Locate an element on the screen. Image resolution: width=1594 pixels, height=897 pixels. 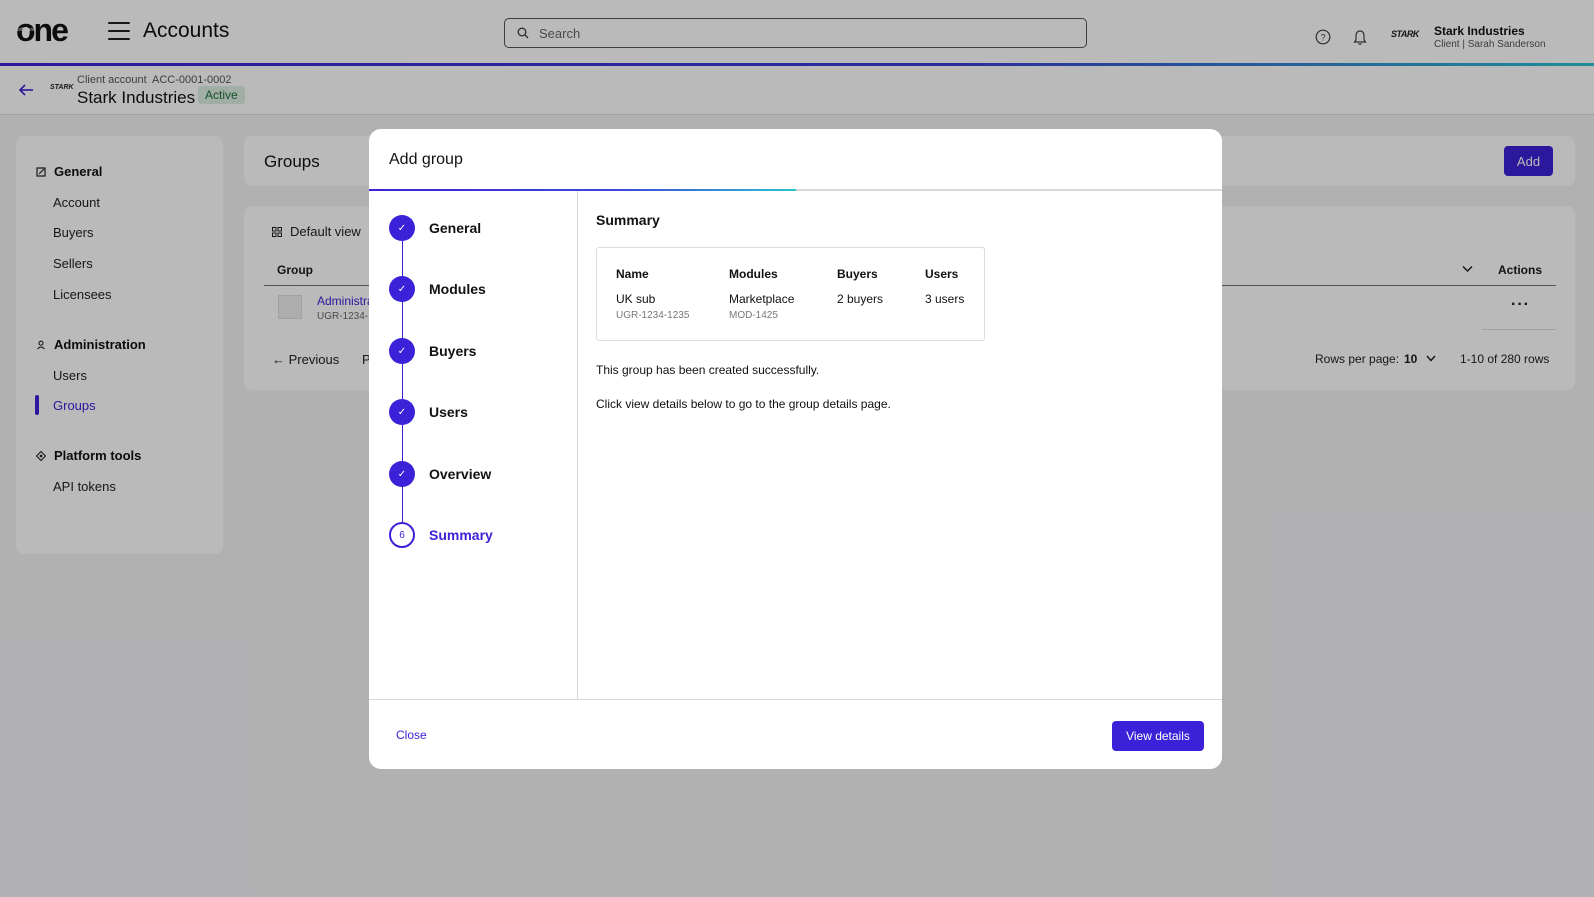
summary-column-modules: Modules Marketplace MOD-1425 is located at coordinates (761, 294).